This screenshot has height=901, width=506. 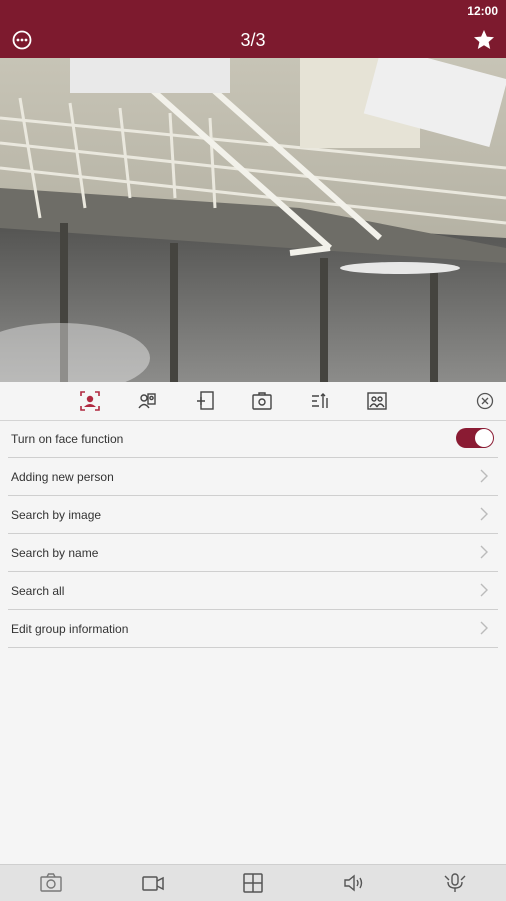 What do you see at coordinates (253, 515) in the screenshot?
I see `search-by-image-row: Search by image` at bounding box center [253, 515].